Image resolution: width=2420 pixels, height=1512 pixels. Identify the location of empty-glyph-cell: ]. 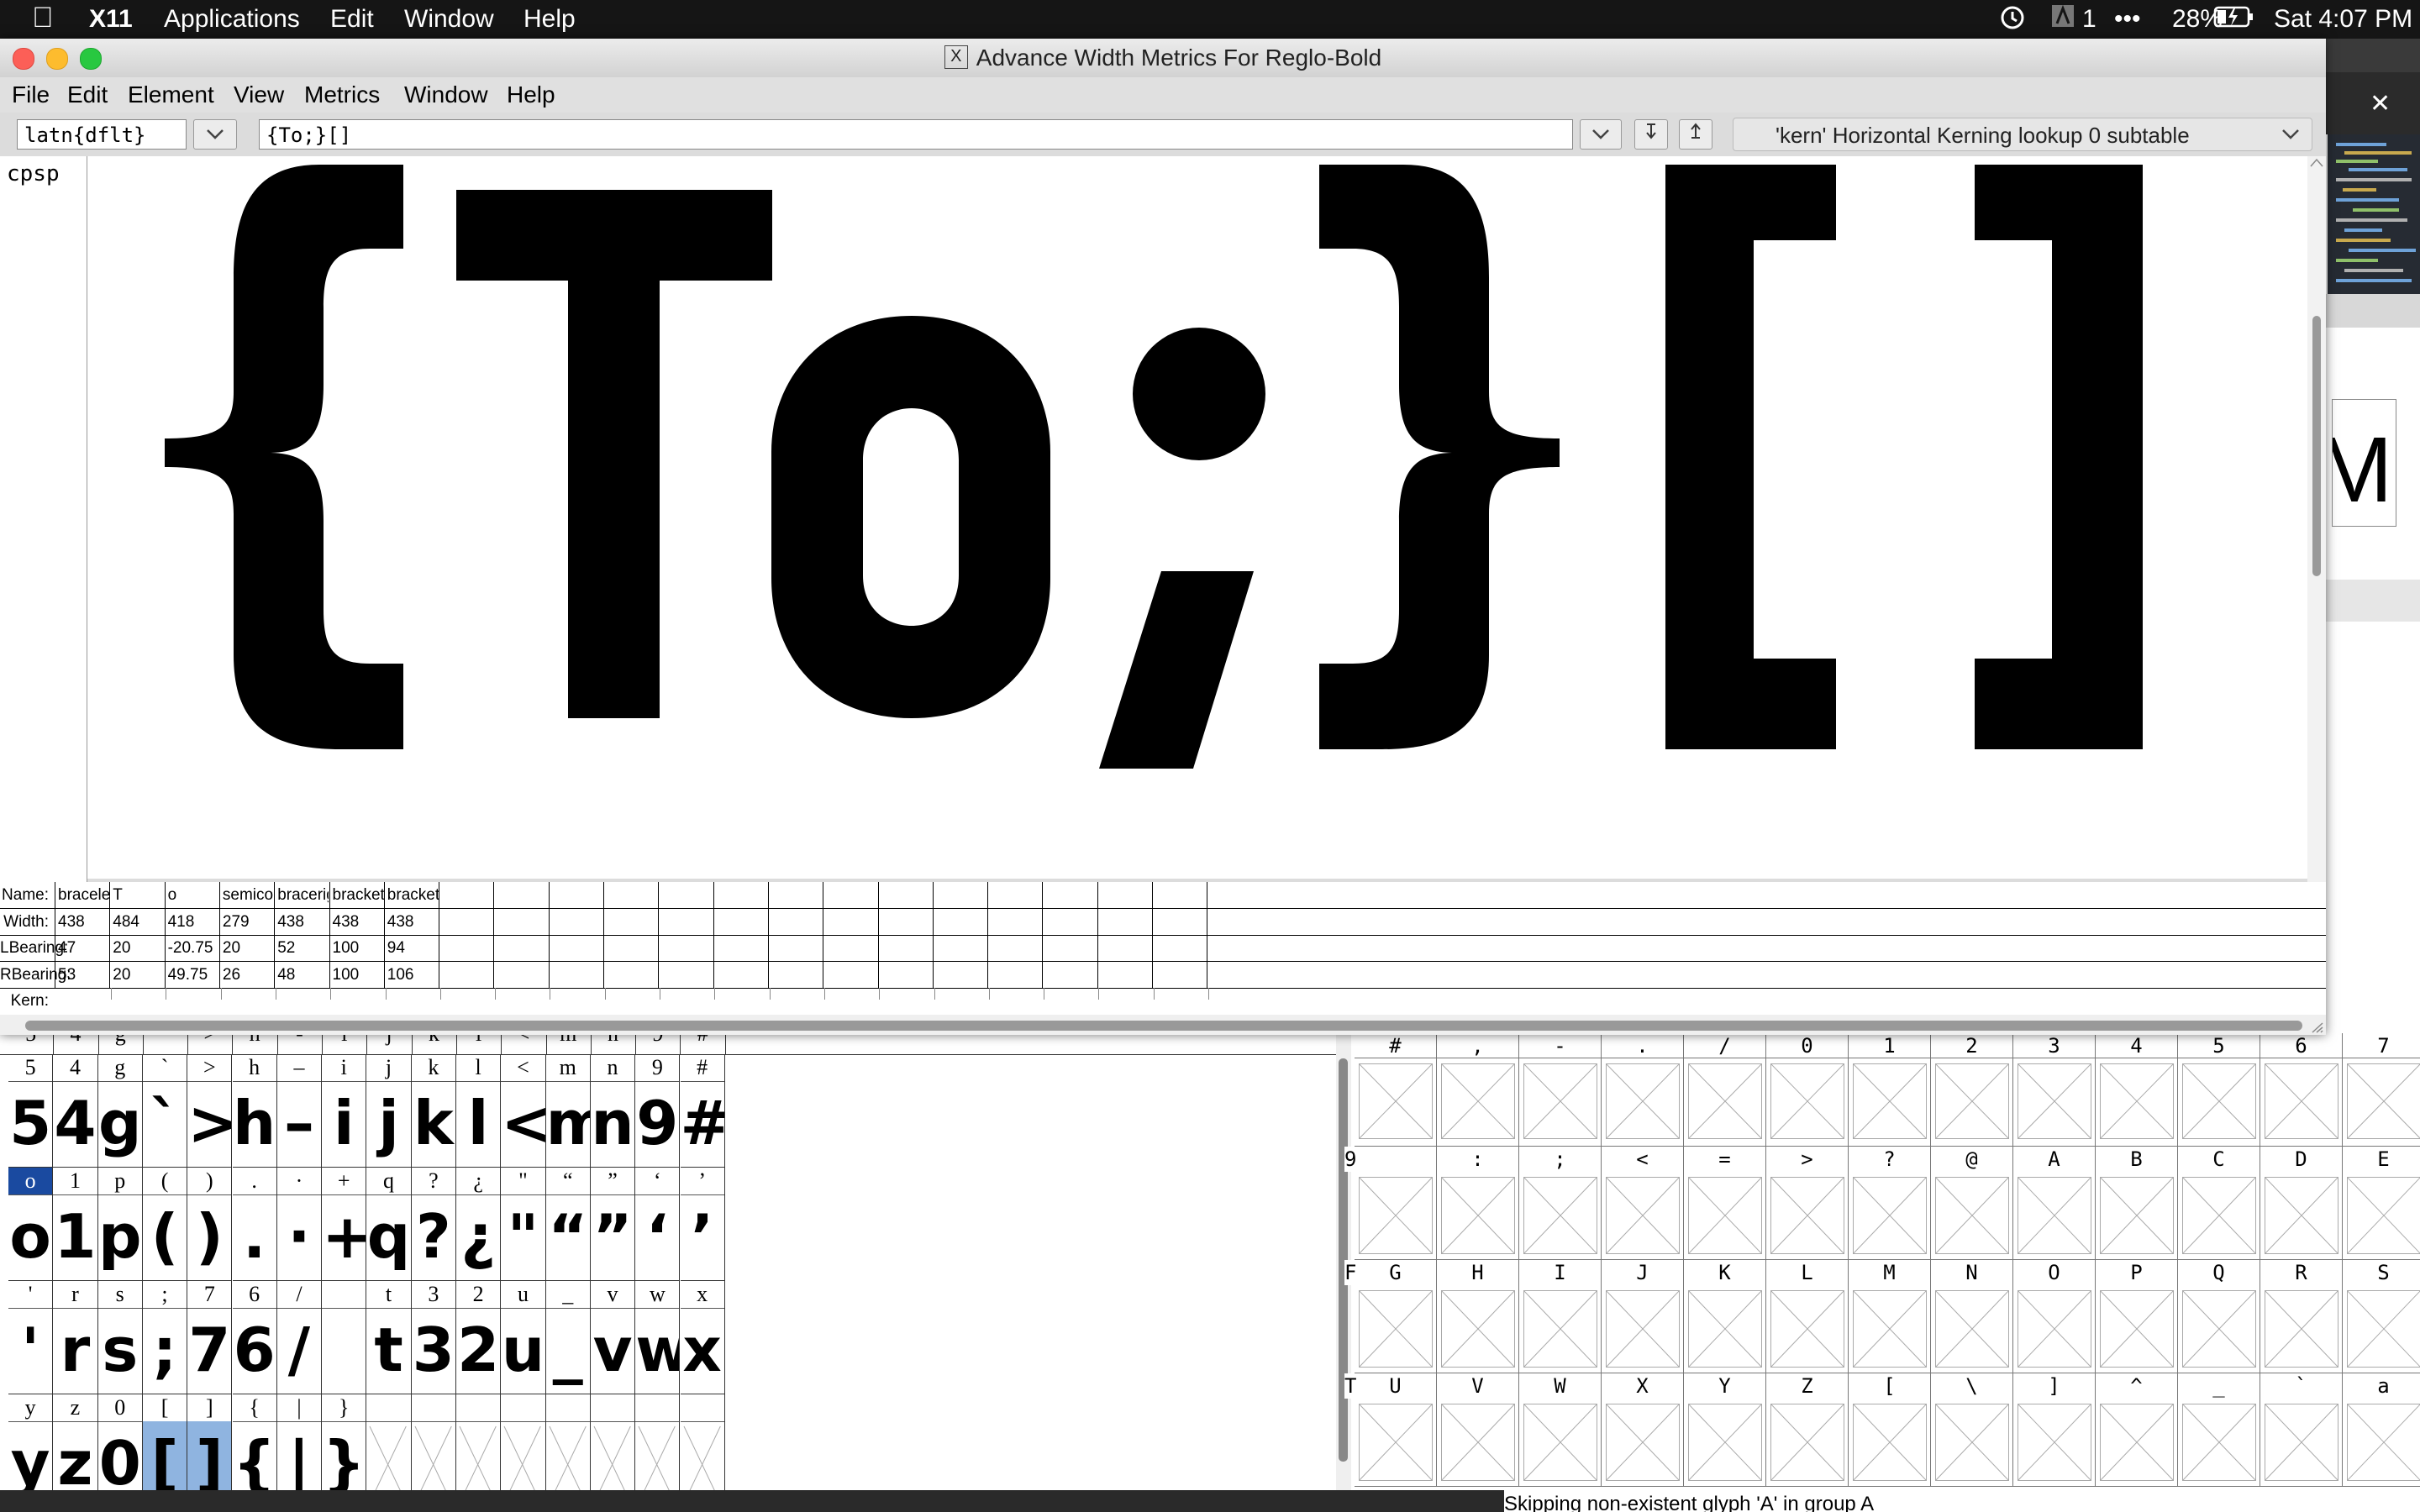
(2054, 1430).